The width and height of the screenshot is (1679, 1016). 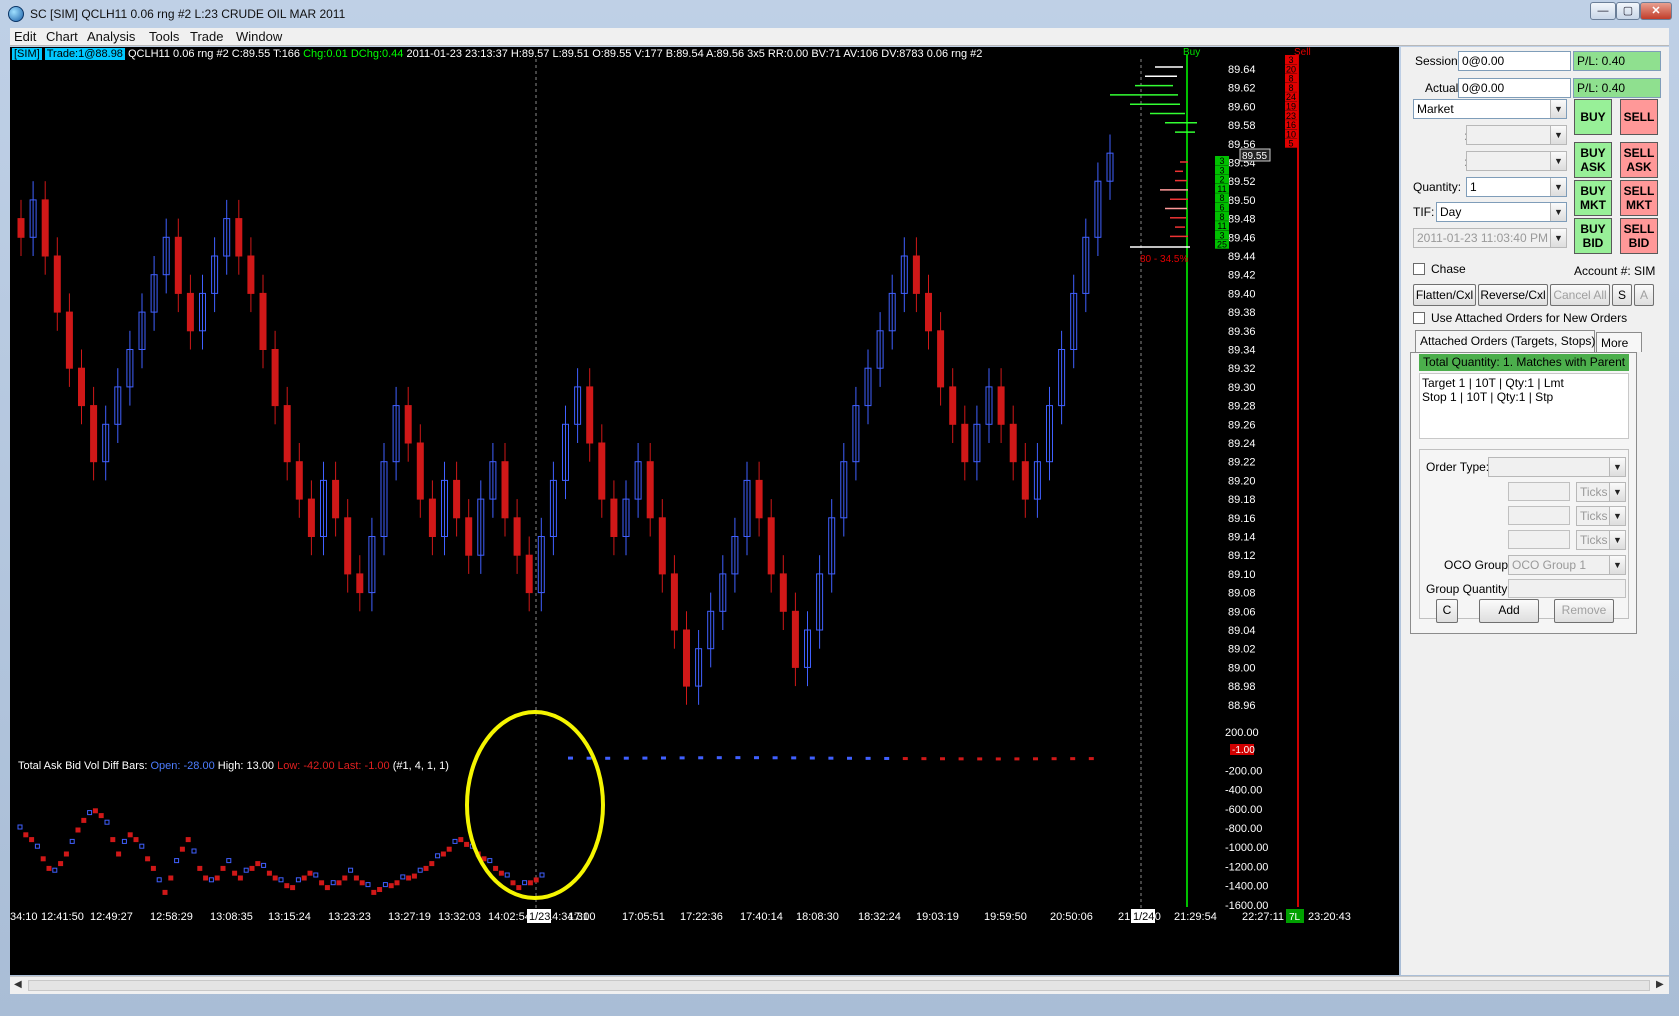 What do you see at coordinates (1603, 11) in the screenshot?
I see `minimize-button: —` at bounding box center [1603, 11].